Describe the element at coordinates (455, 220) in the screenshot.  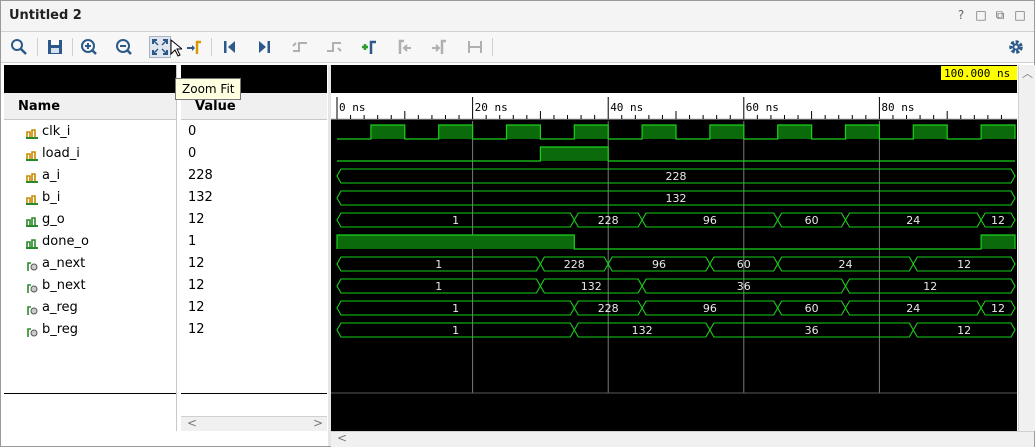
I see `wave-g_o-value: 1` at that location.